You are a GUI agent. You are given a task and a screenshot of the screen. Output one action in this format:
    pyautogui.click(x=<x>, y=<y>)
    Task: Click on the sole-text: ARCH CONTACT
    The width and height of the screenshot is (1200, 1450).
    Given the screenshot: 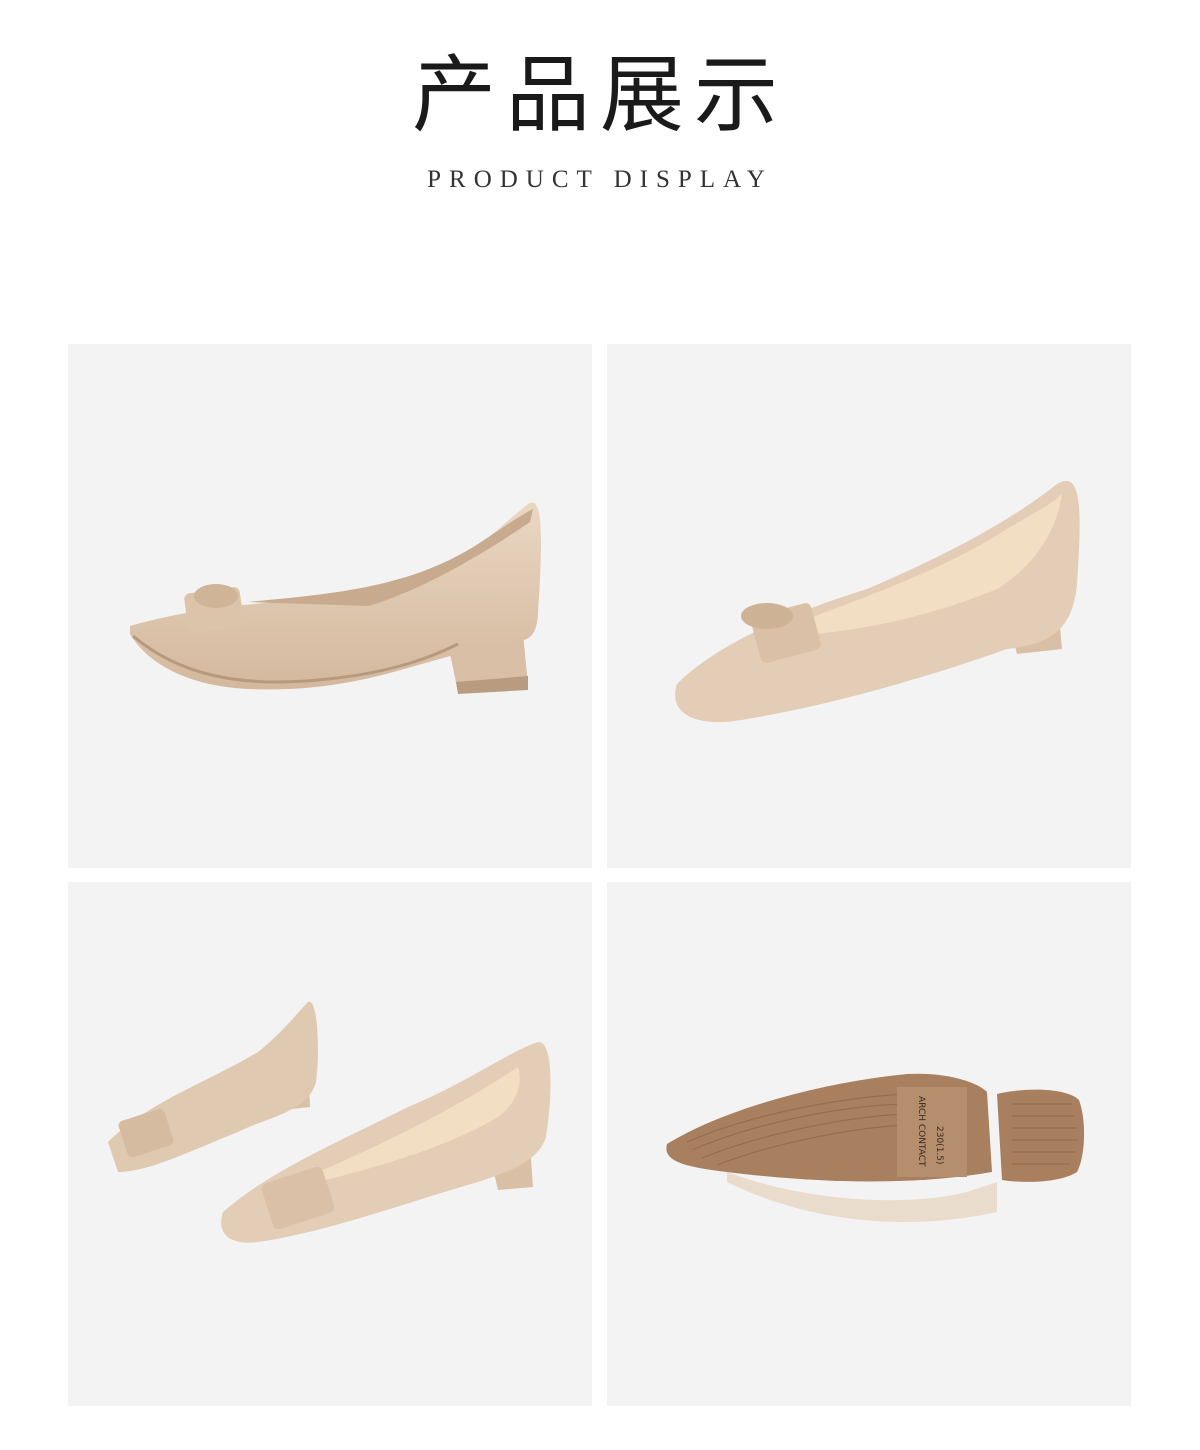 What is the action you would take?
    pyautogui.click(x=921, y=1131)
    